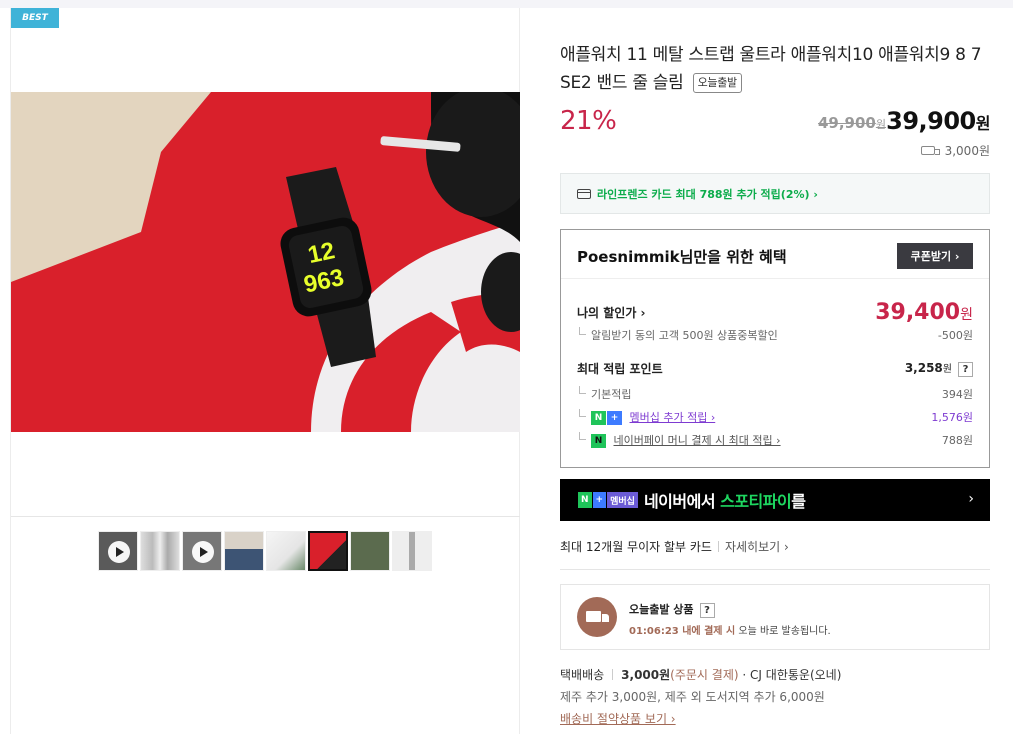  I want to click on today-ship-desc-text: 오늘 바로 발송됩니다., so click(783, 631).